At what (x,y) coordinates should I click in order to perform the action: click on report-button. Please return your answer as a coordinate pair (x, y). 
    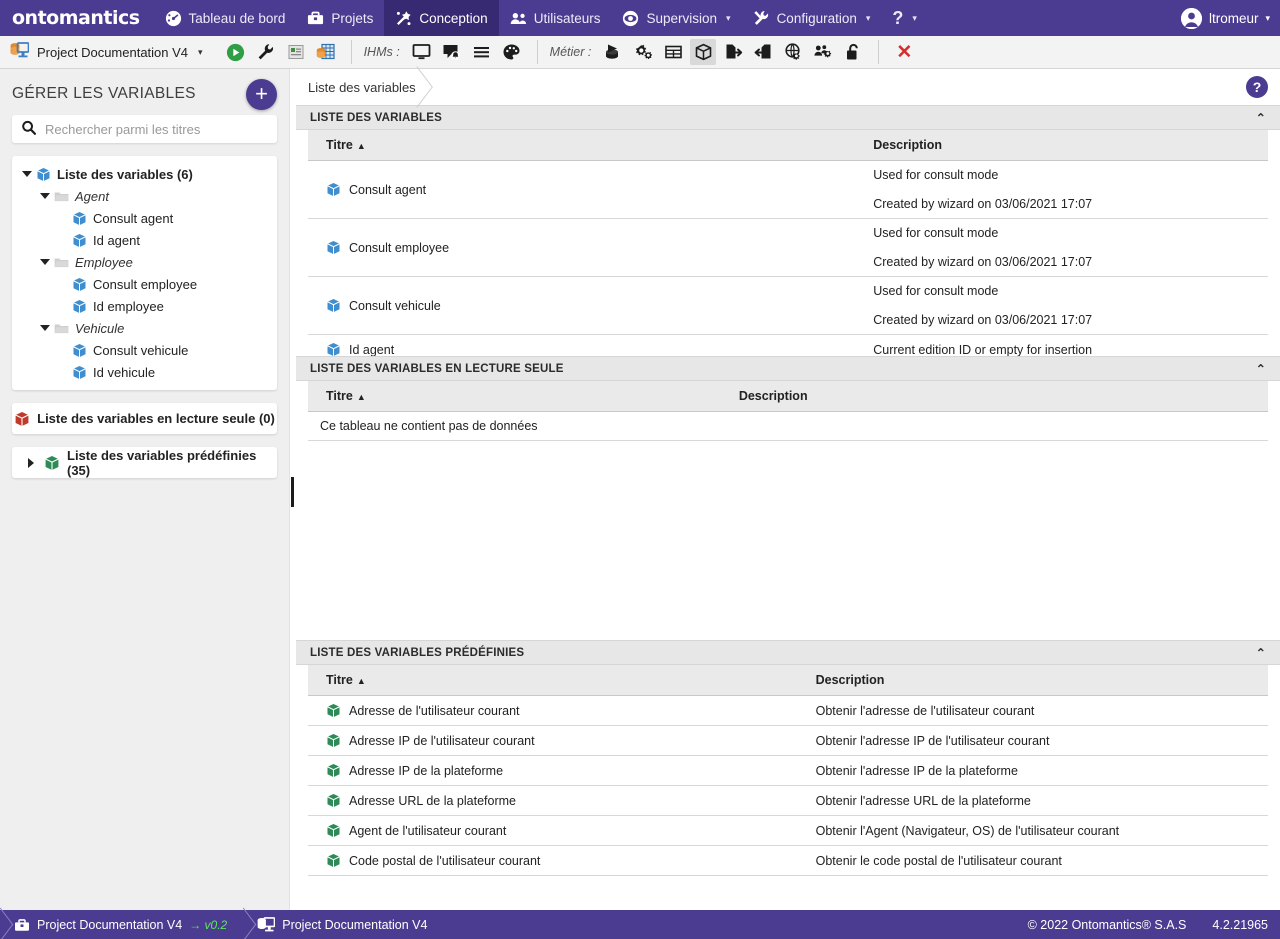
    Looking at the image, I should click on (296, 52).